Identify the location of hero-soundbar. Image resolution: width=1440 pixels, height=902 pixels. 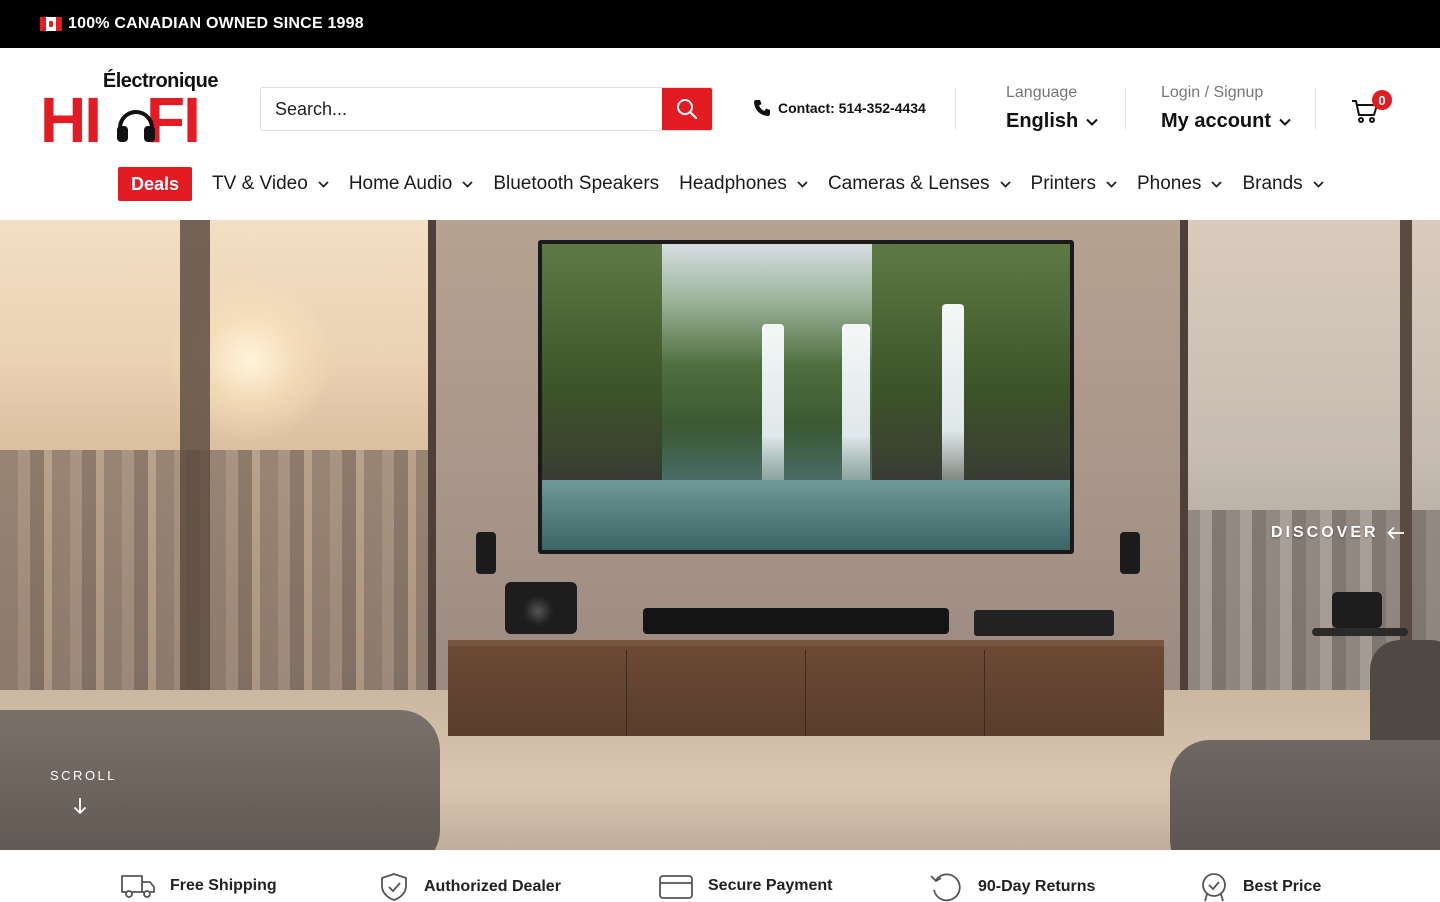
(796, 621).